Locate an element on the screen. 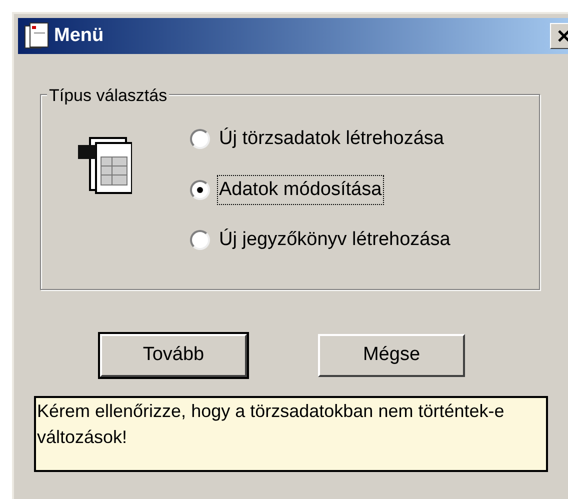 The image size is (568, 499). message-box: Kérem ellenőrizze, hogy a törzsadatokban nem történtek-e változások! is located at coordinates (291, 434).